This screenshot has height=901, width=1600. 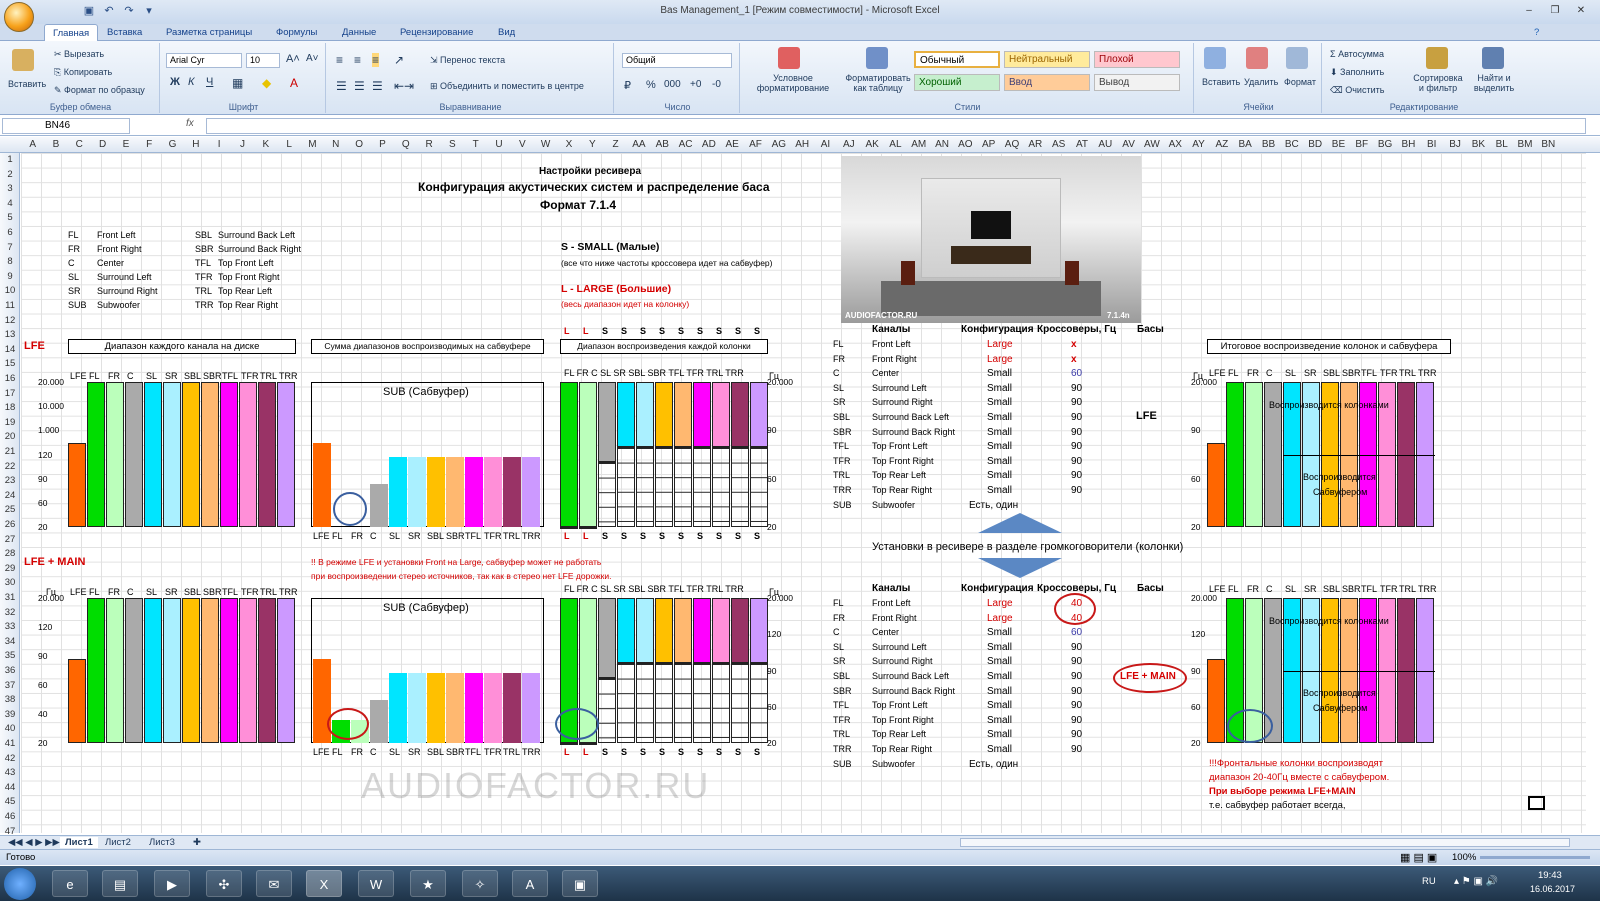 What do you see at coordinates (10, 743) in the screenshot?
I see `row-header-41: 41` at bounding box center [10, 743].